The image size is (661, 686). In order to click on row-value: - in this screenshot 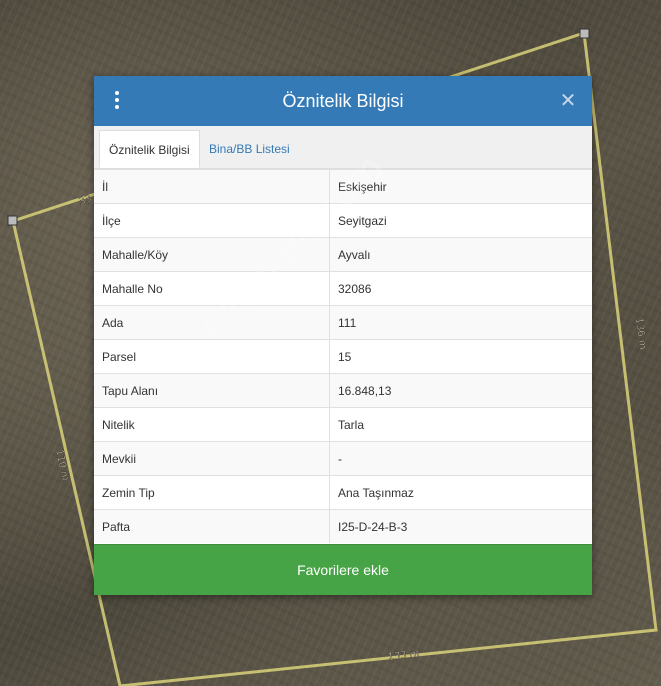, I will do `click(460, 458)`.